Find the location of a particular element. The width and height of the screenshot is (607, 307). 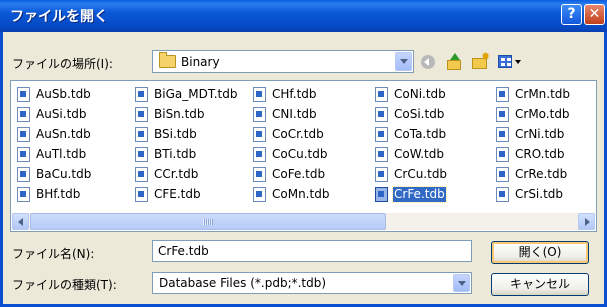

lookin-value: Binary is located at coordinates (200, 62).